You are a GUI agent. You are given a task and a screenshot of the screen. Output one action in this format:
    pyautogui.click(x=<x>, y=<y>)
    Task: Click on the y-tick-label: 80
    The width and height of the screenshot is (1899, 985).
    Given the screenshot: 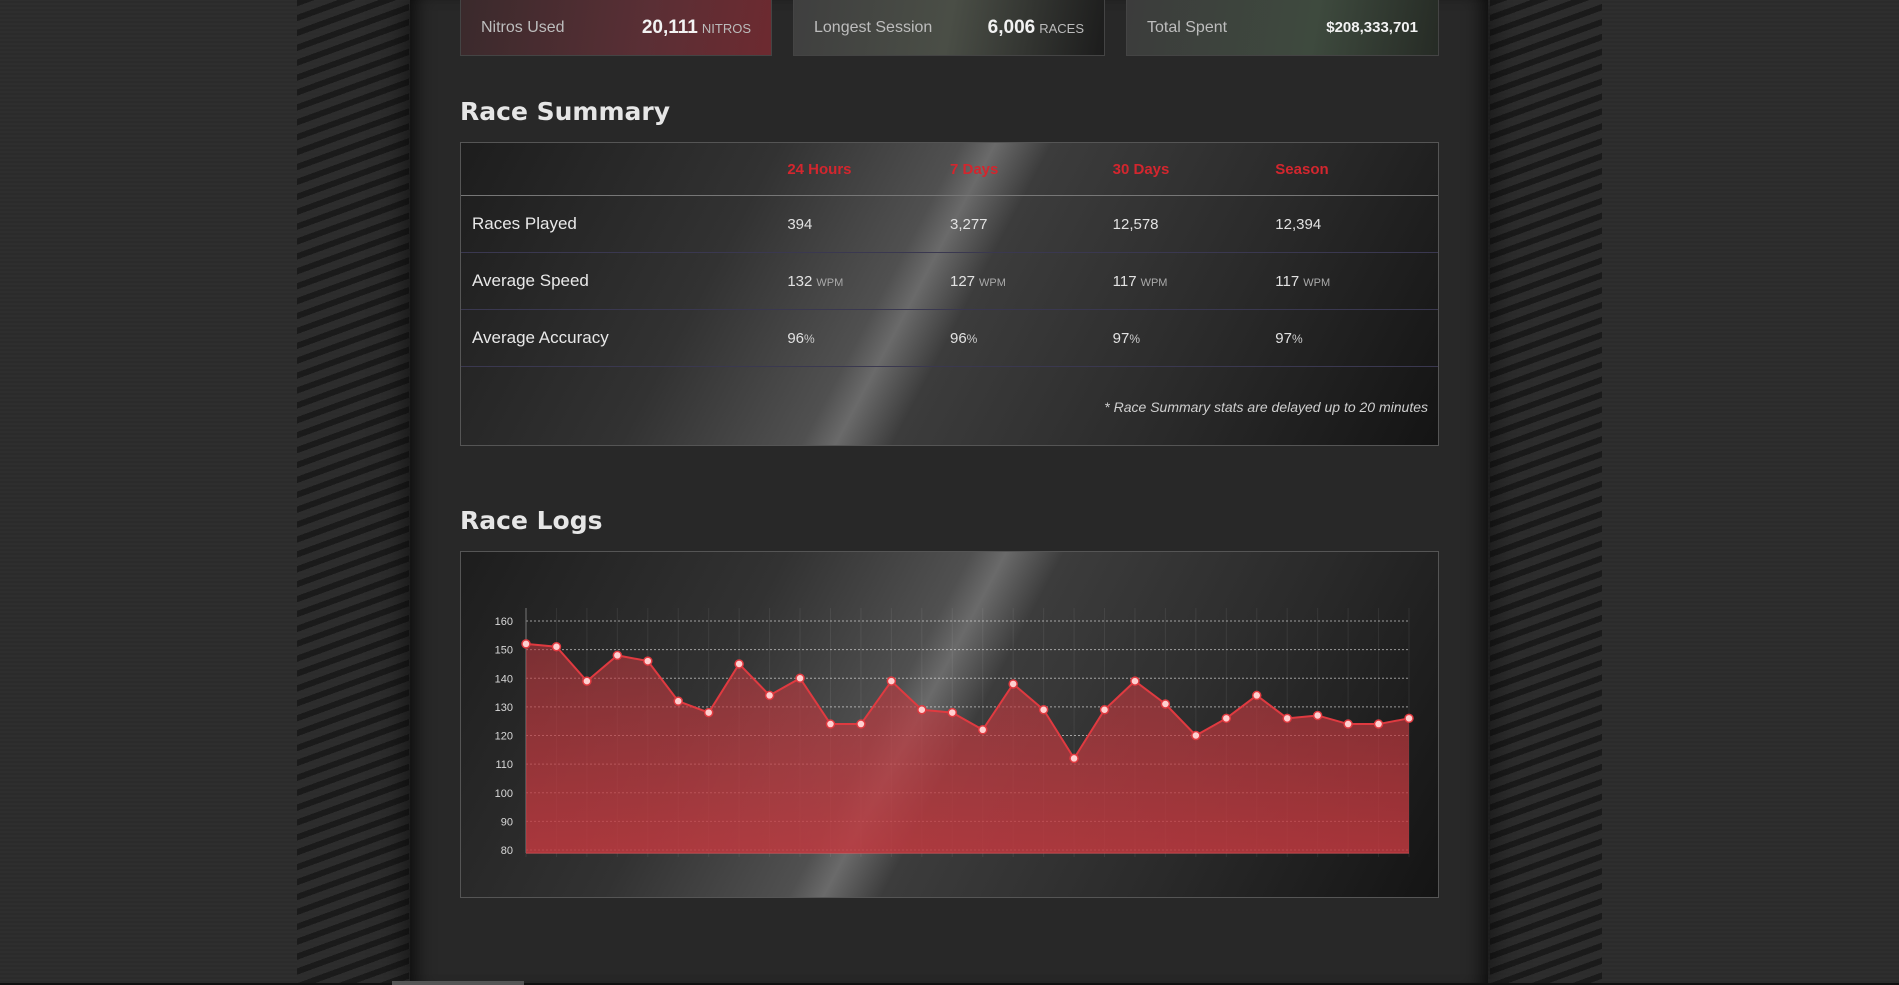 What is the action you would take?
    pyautogui.click(x=507, y=851)
    